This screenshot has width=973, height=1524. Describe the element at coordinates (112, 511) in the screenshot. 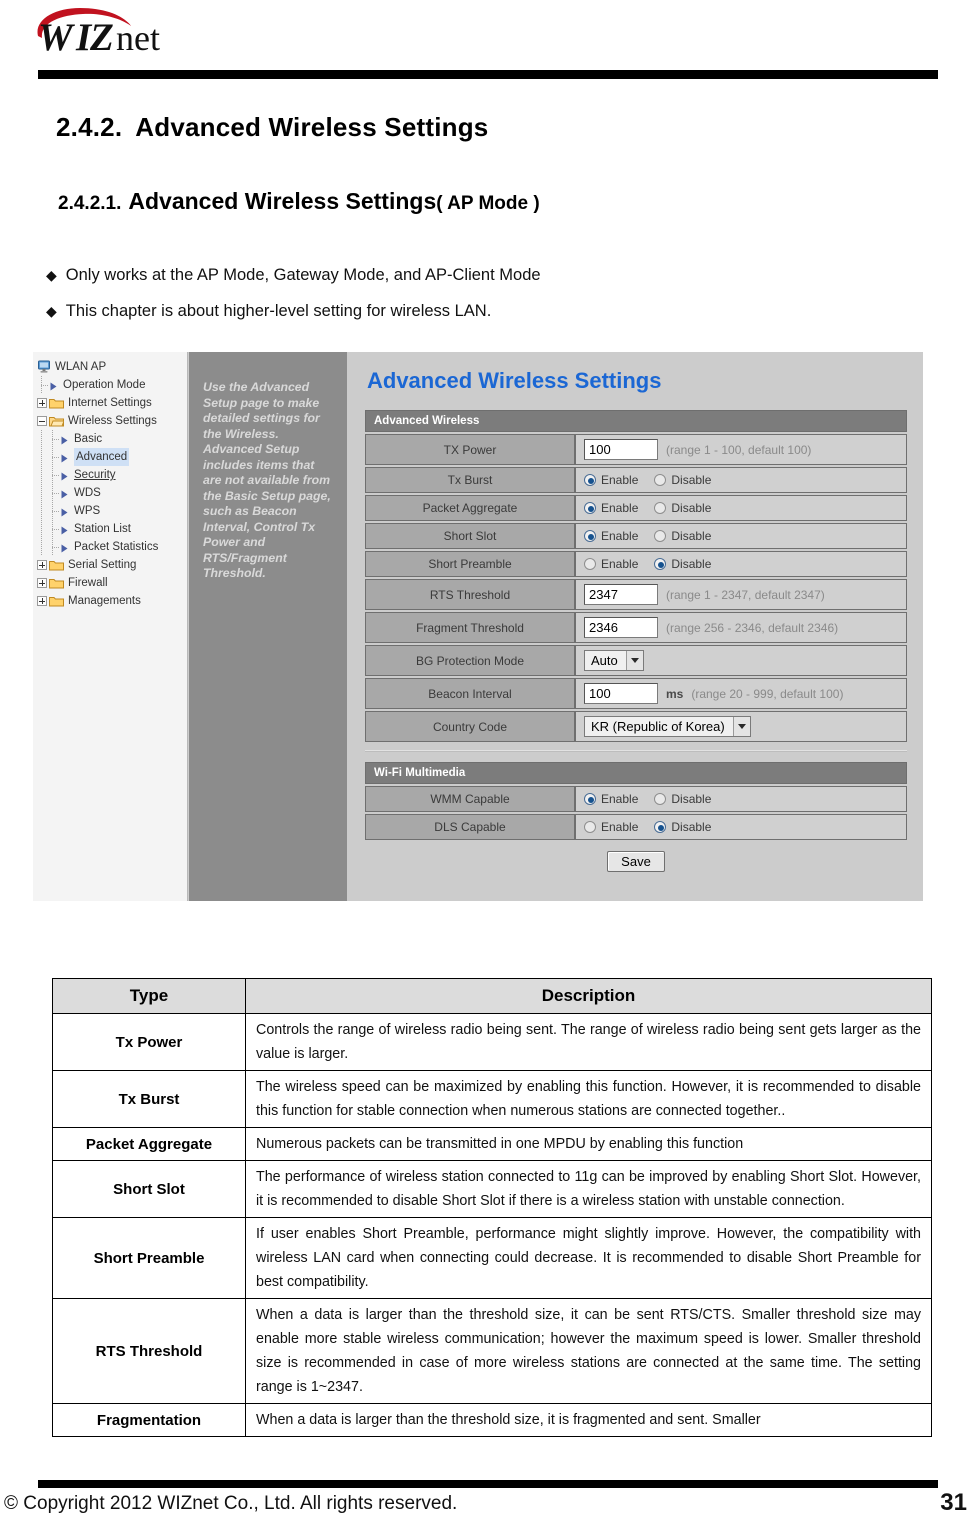

I see `tree-item-wps: WPS` at that location.